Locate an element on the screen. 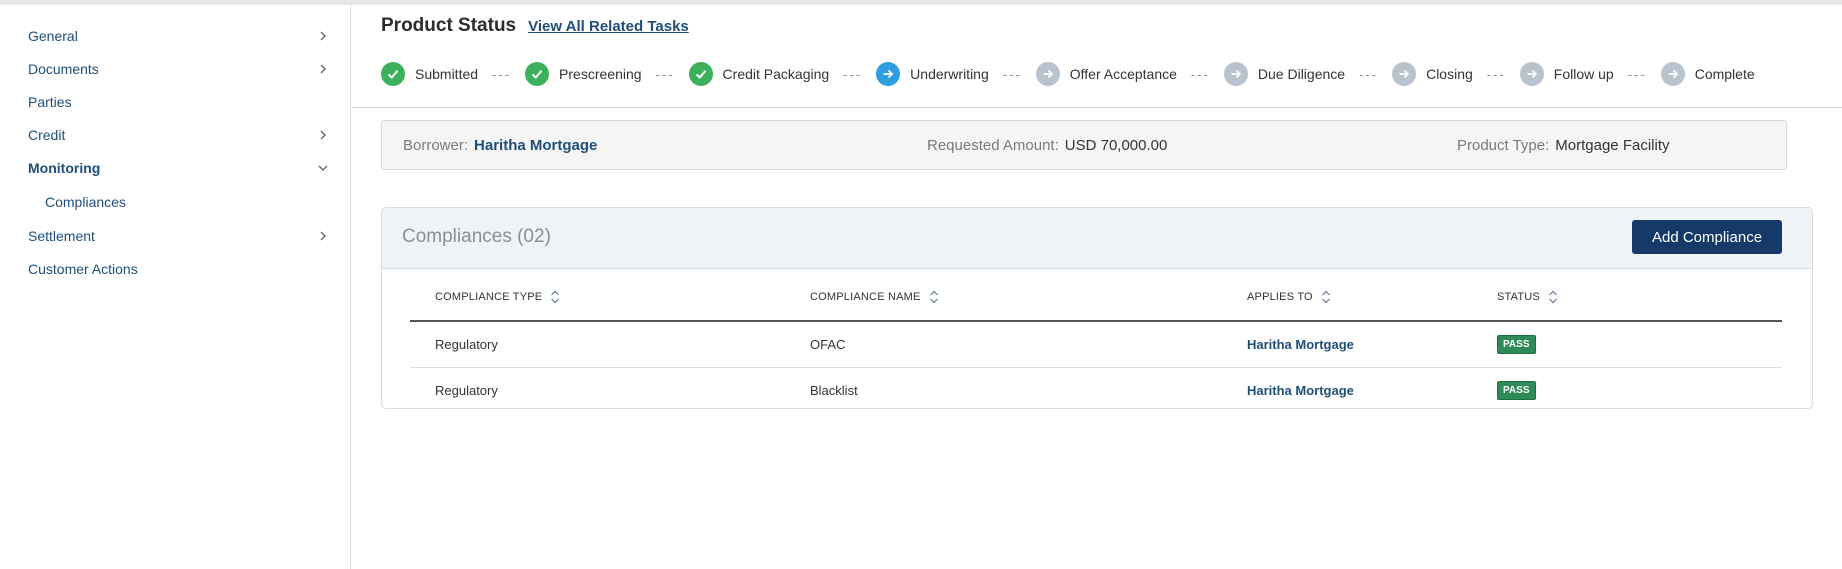 The image size is (1842, 569). step-label: Underwriting is located at coordinates (949, 74).